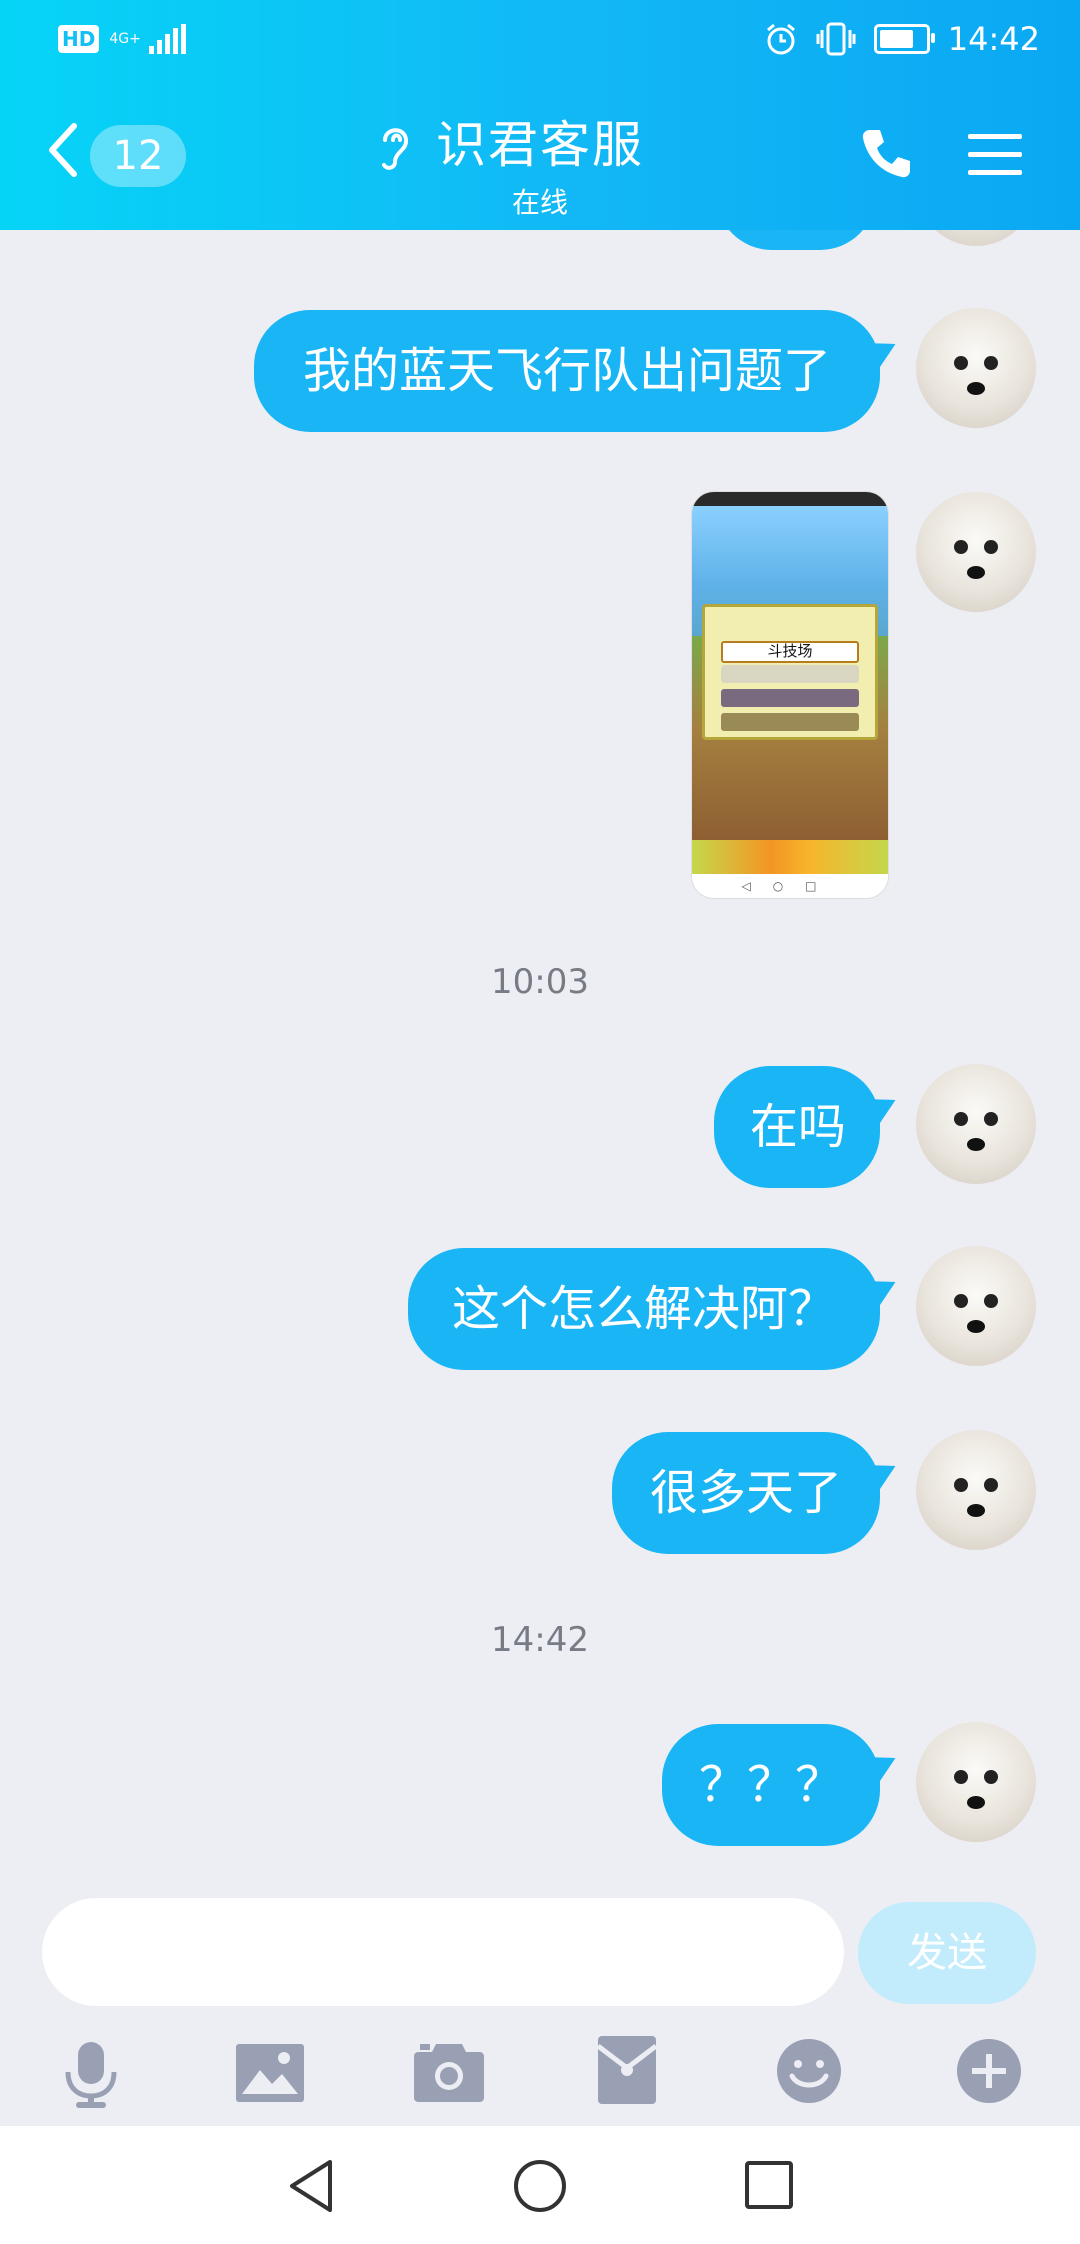 The width and height of the screenshot is (1080, 2244). I want to click on plus-icon, so click(989, 2071).